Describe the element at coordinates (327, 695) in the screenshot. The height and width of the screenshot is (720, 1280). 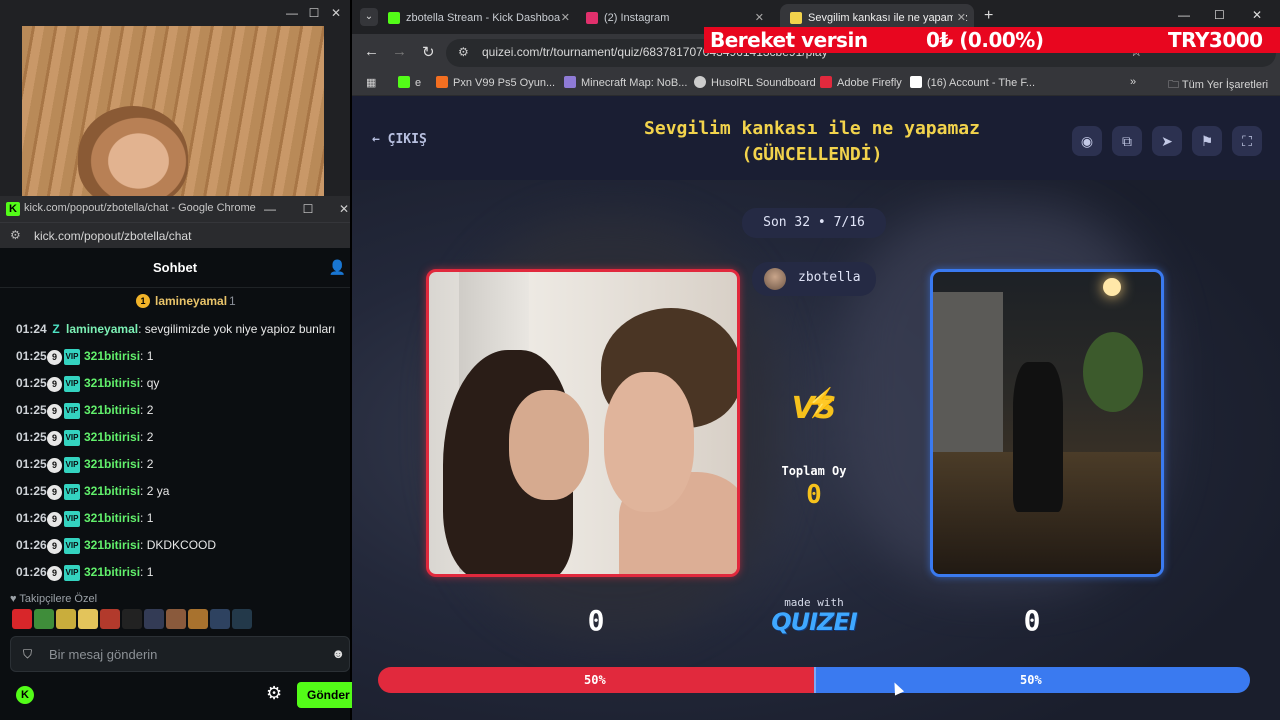
I see `send-button: Gönder` at that location.